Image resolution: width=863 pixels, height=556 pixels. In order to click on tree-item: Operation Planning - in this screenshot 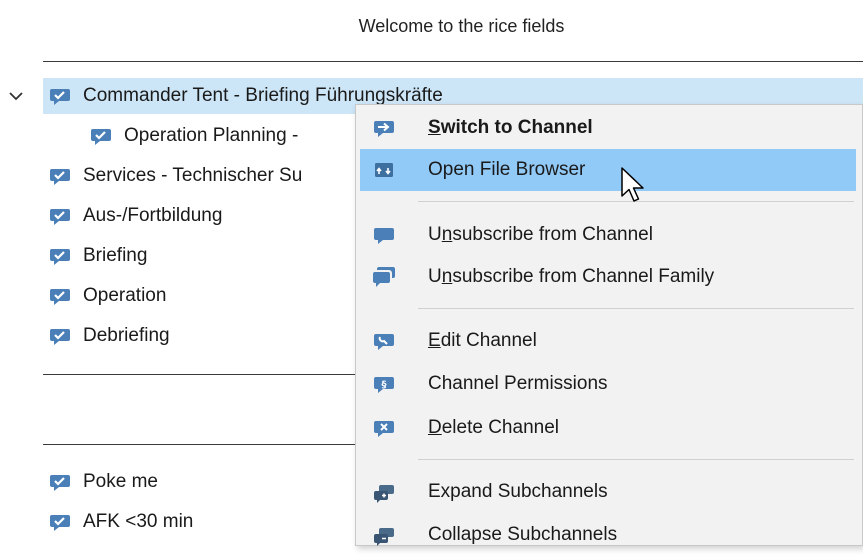, I will do `click(192, 136)`.